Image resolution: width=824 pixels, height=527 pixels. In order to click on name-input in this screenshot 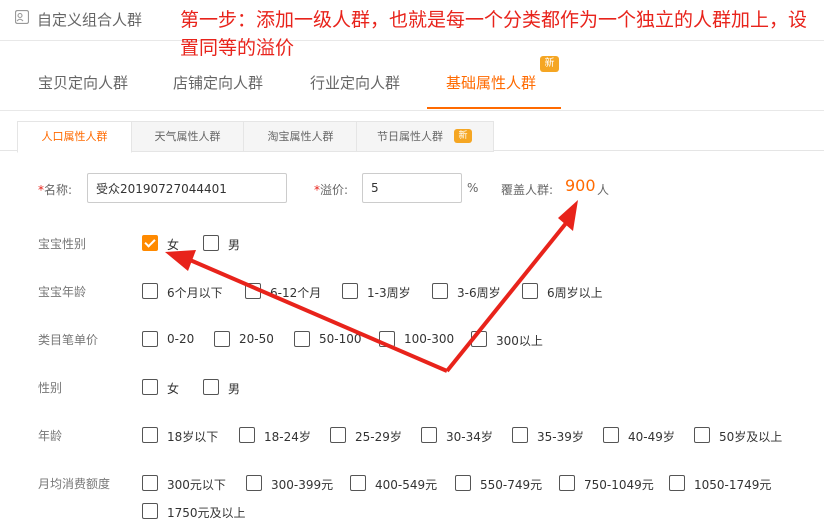, I will do `click(187, 188)`.